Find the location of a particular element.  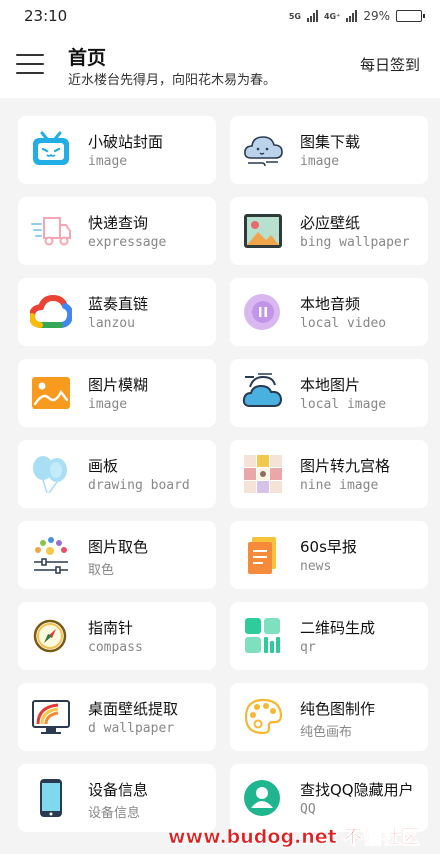

signal-icon-5g is located at coordinates (312, 16).